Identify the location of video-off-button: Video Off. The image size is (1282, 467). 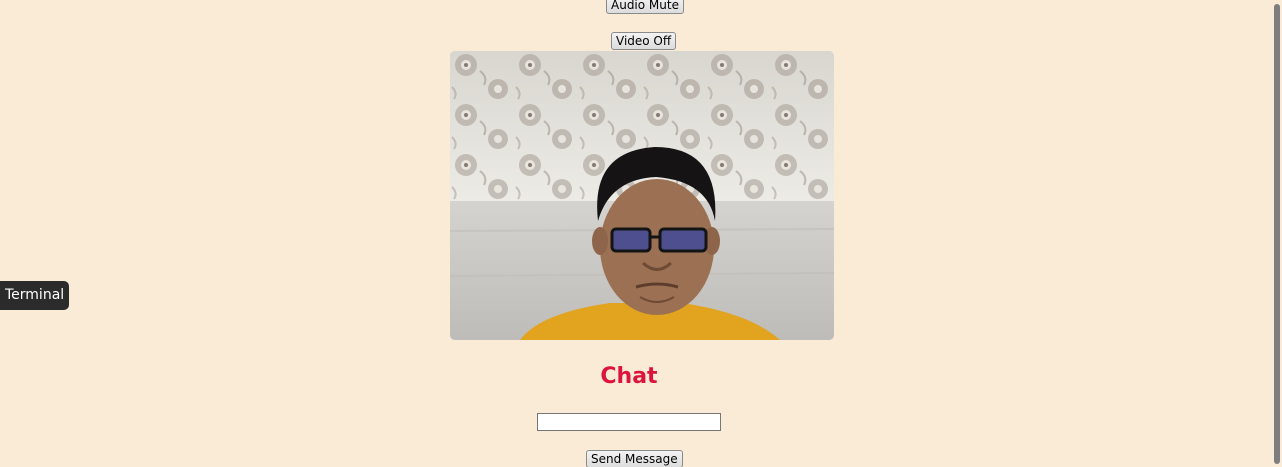
(644, 41).